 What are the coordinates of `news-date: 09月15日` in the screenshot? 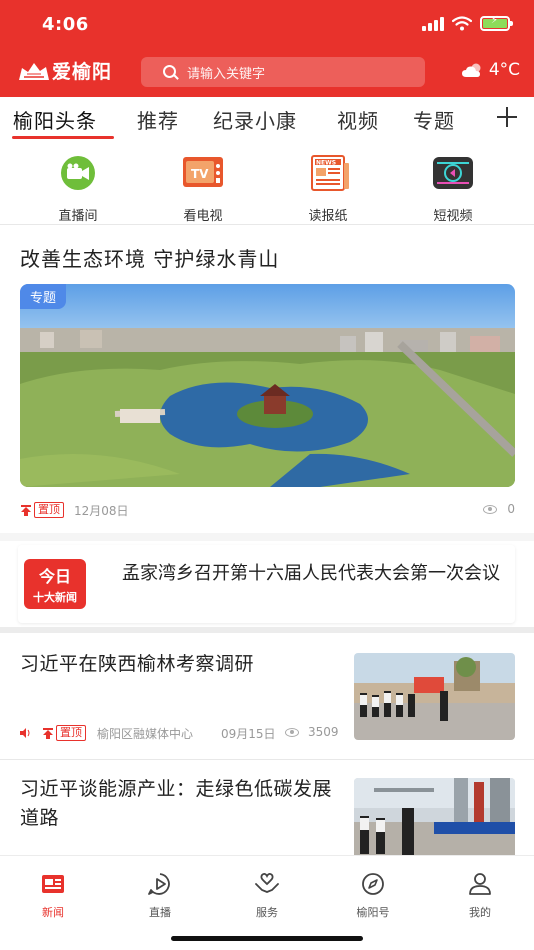 It's located at (248, 734).